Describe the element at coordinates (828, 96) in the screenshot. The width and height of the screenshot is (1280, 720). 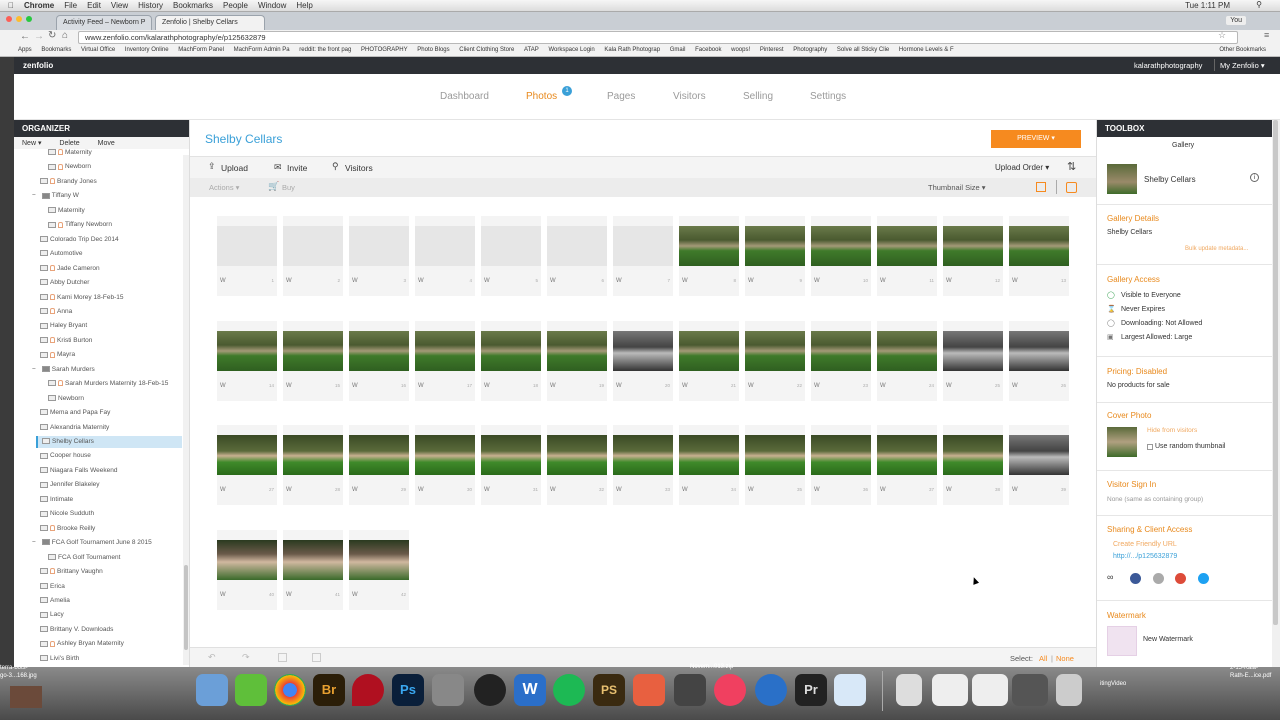
I see `nav-settings: Settings` at that location.